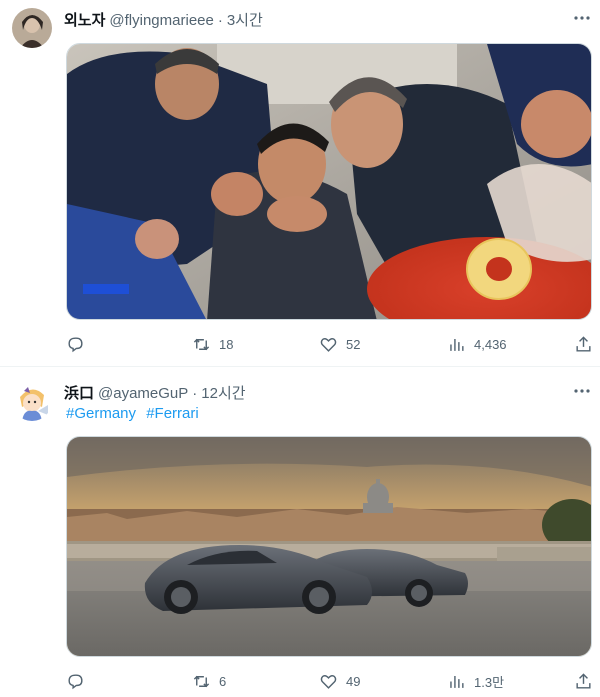 The width and height of the screenshot is (600, 697). I want to click on display-name: 浜口, so click(79, 392).